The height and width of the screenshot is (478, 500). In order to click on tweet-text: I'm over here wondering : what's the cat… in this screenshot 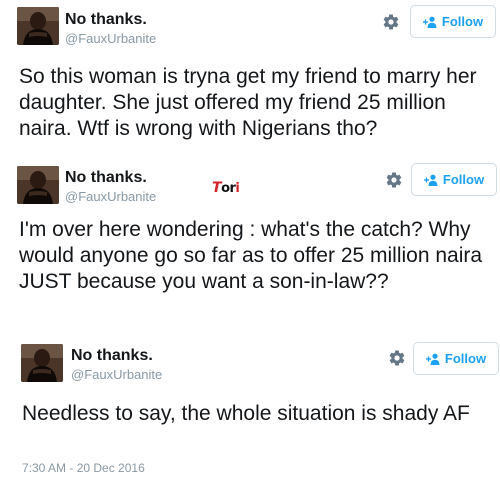, I will do `click(251, 255)`.